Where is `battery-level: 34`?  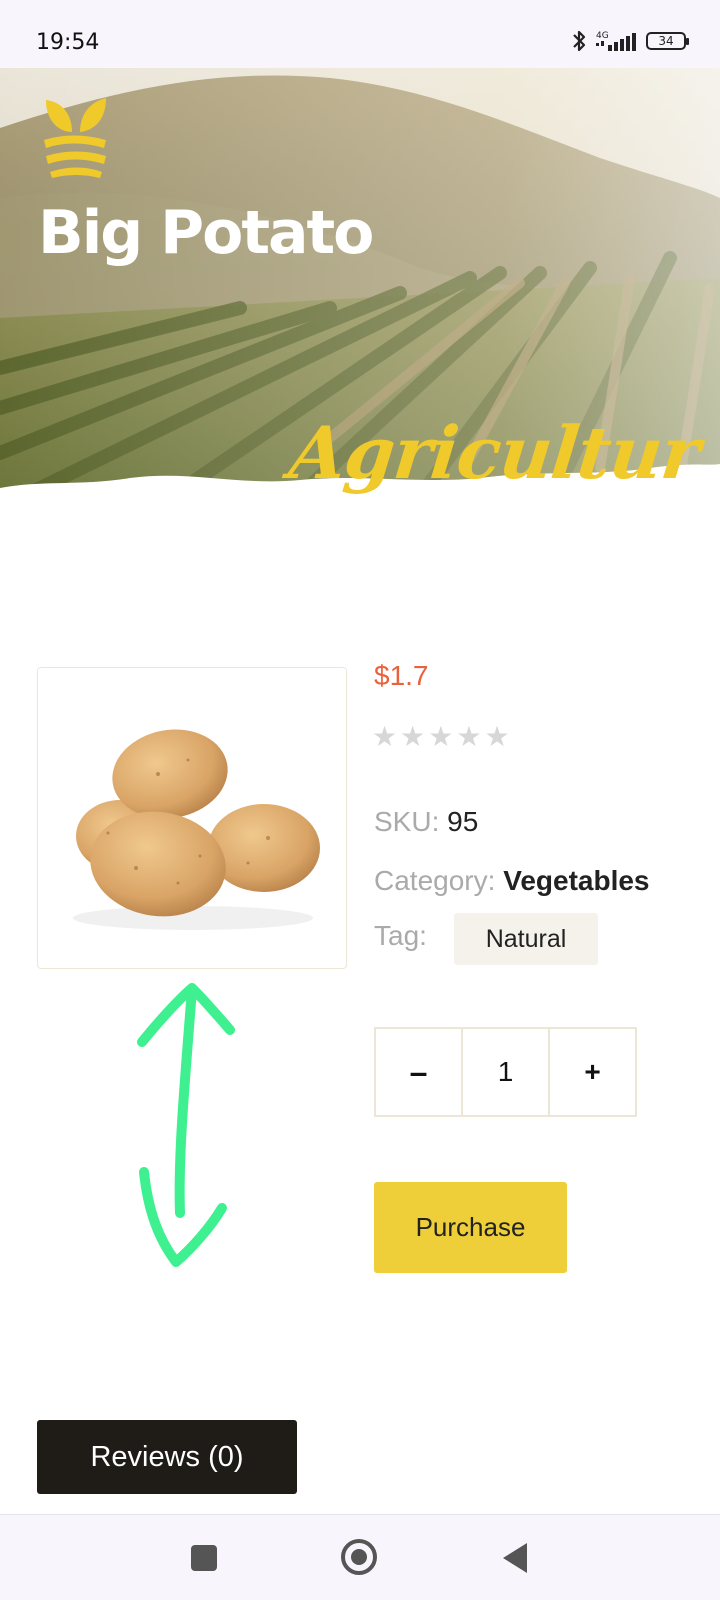 battery-level: 34 is located at coordinates (666, 41).